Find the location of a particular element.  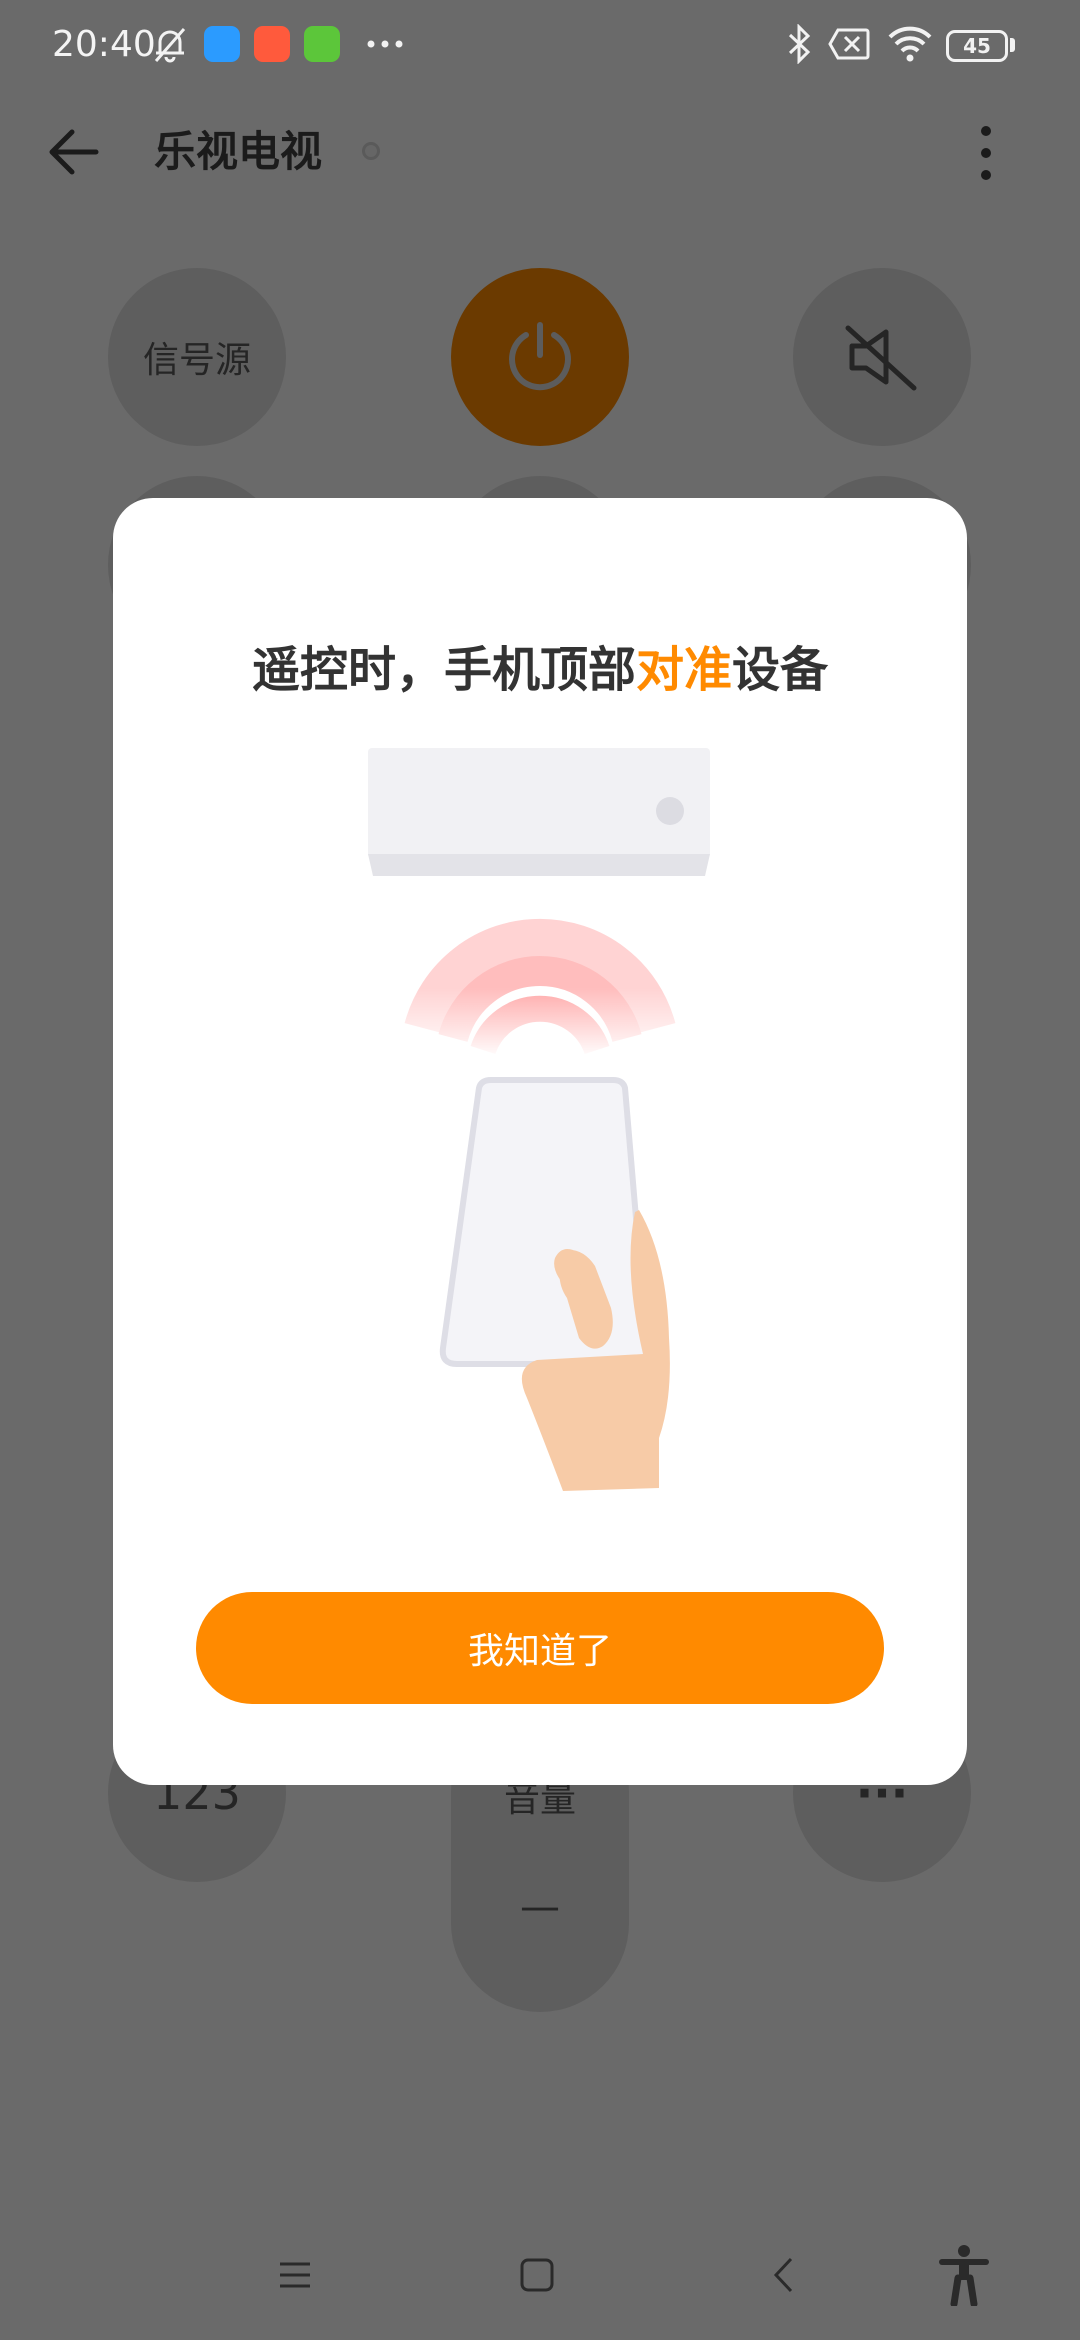

nav-home-button is located at coordinates (537, 2275).